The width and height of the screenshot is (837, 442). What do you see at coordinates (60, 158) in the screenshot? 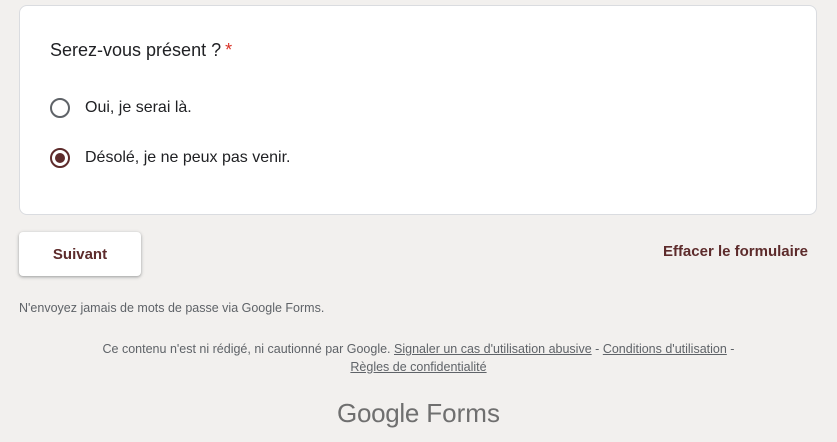
I see `radio-button-checked` at bounding box center [60, 158].